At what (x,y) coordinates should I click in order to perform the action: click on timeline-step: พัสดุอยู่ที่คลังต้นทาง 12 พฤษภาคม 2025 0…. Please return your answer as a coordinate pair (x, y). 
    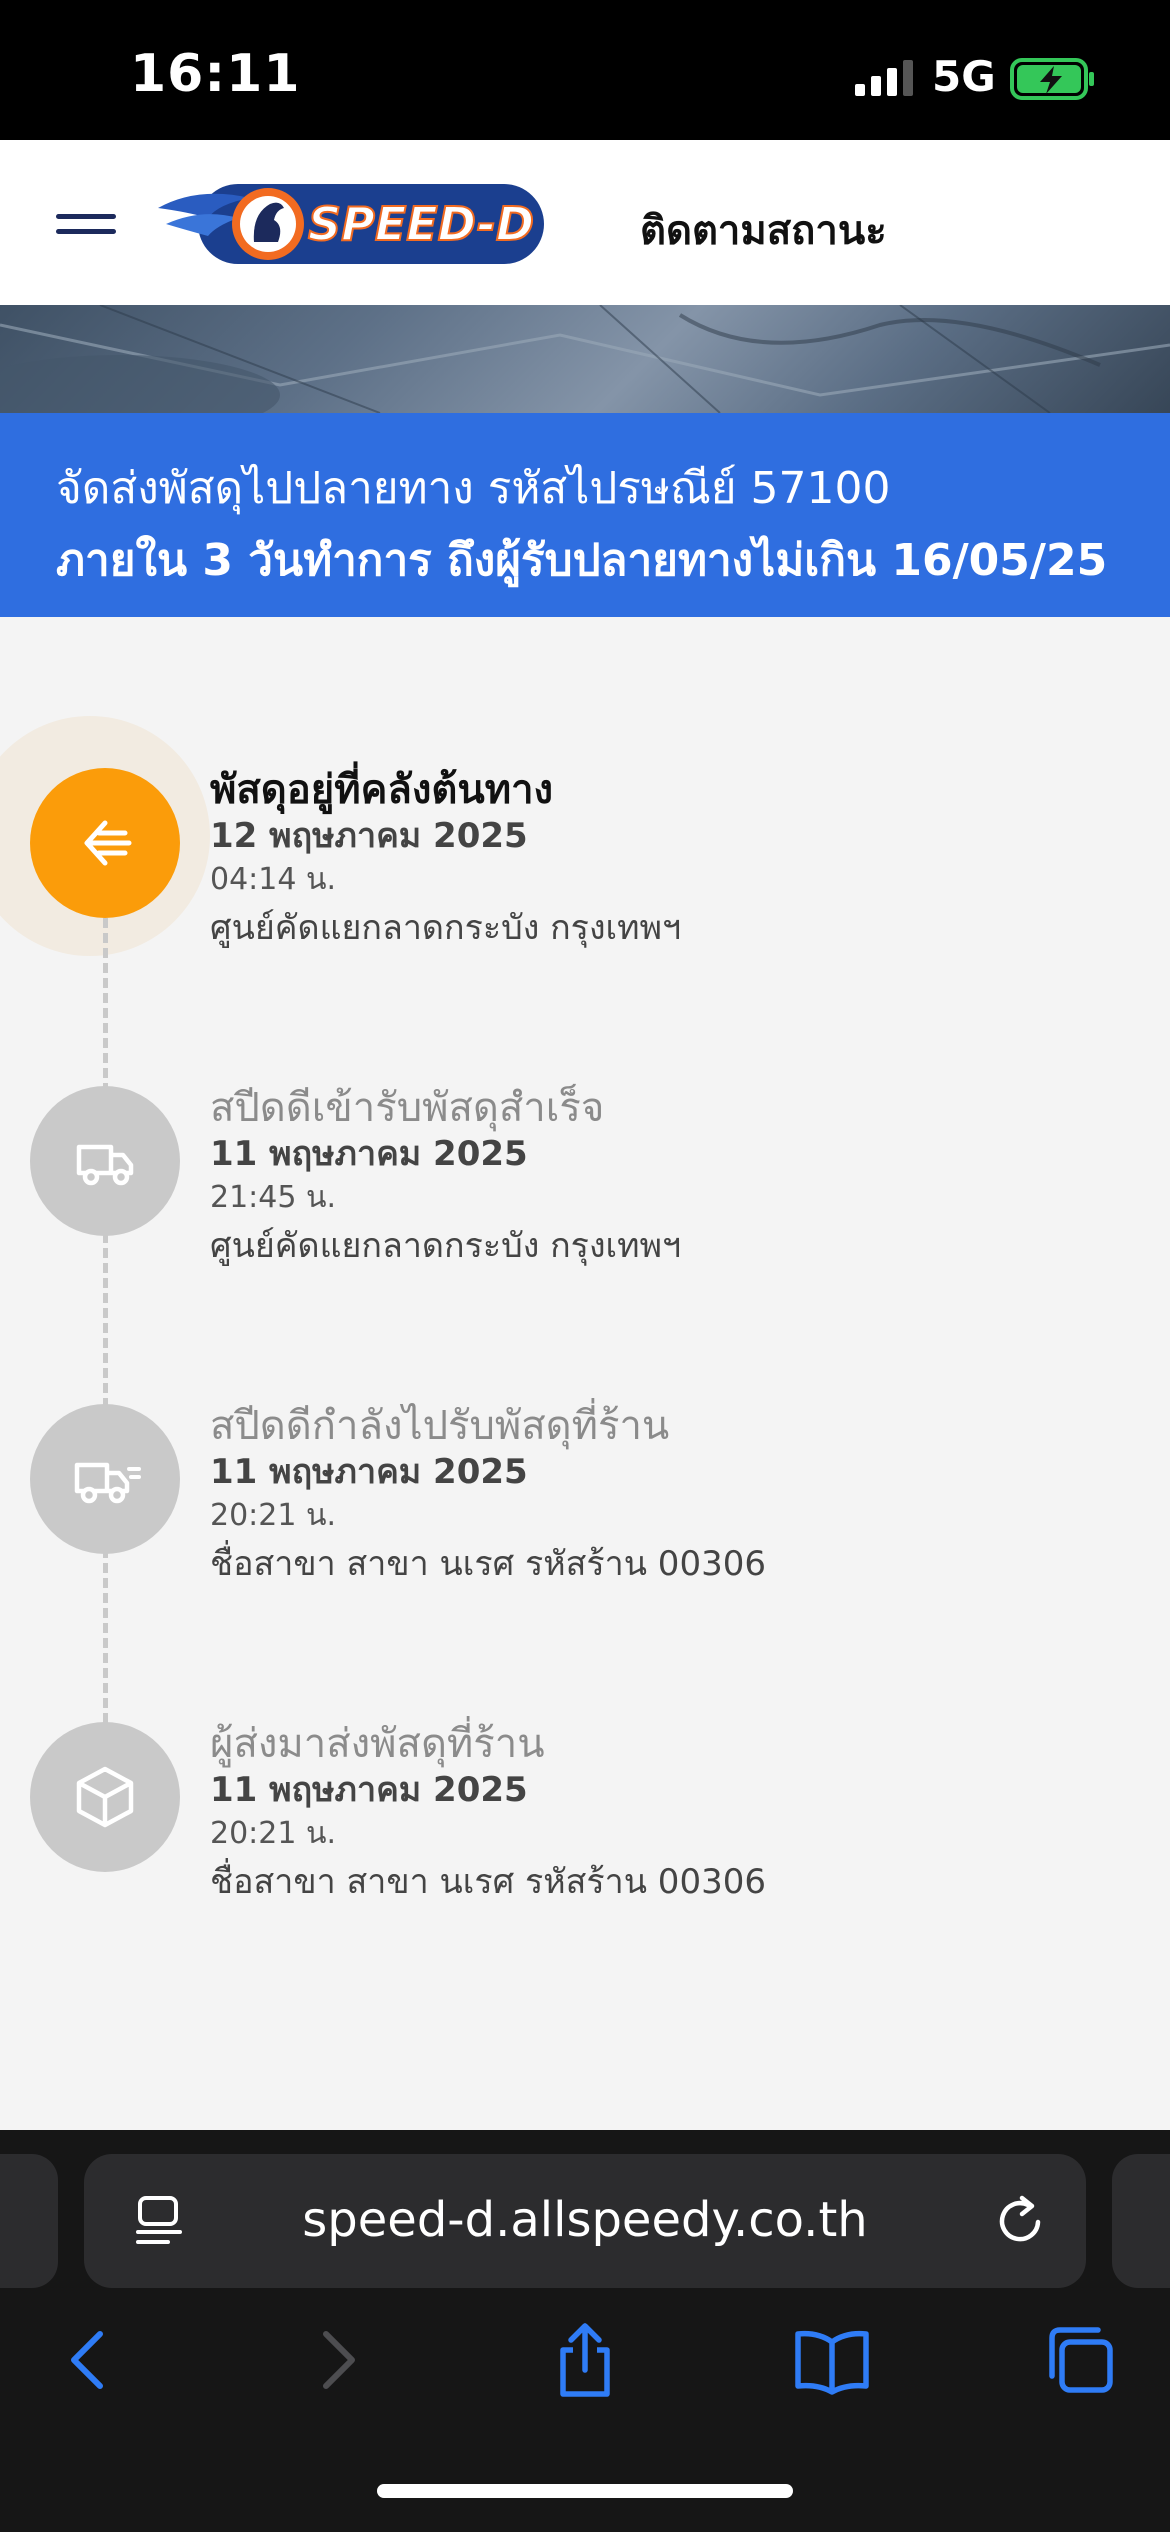
    Looking at the image, I should click on (660, 860).